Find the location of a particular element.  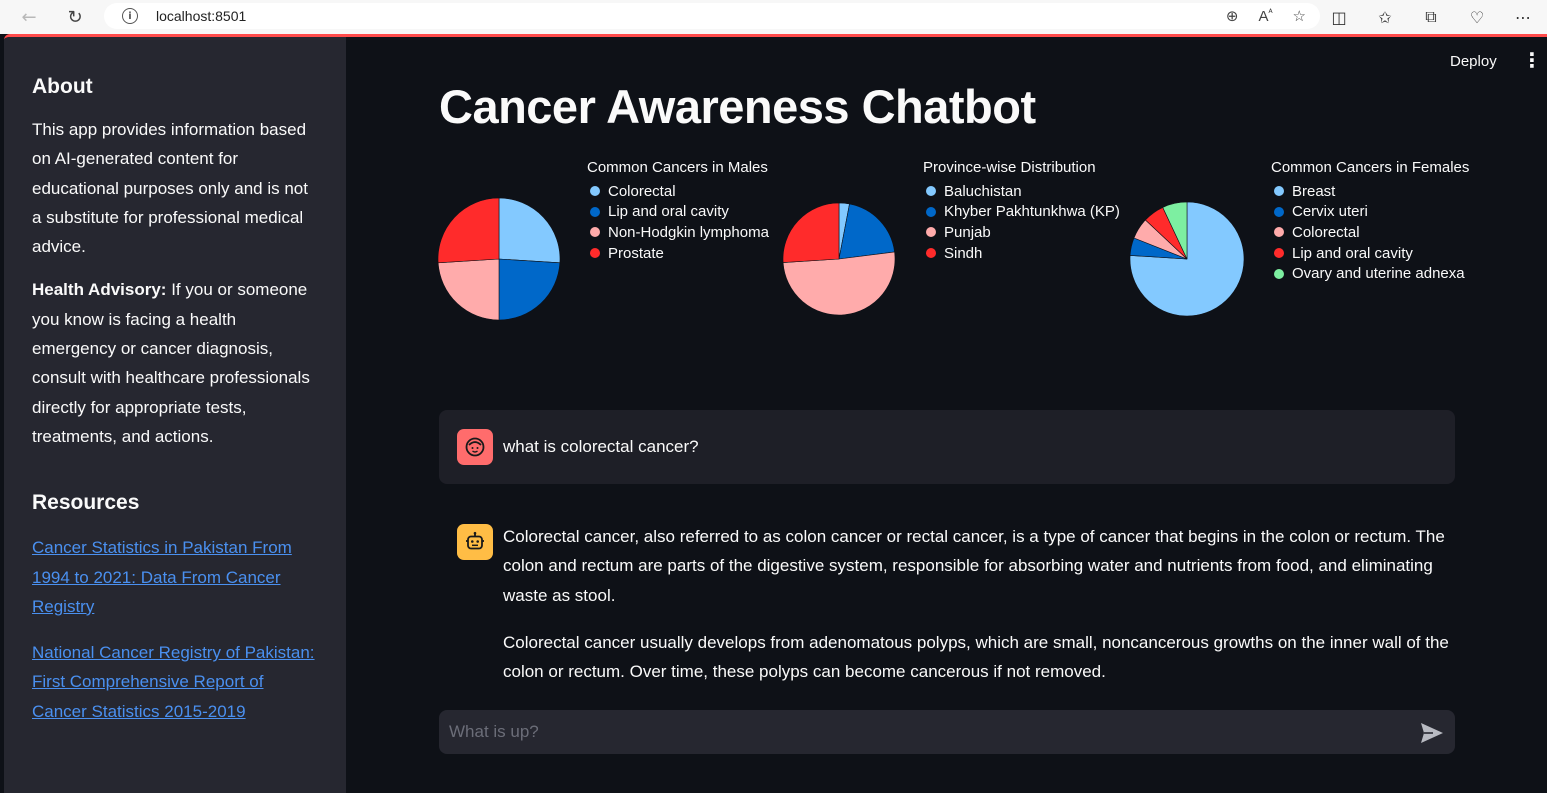

legend-item: Sindh is located at coordinates (1021, 253).